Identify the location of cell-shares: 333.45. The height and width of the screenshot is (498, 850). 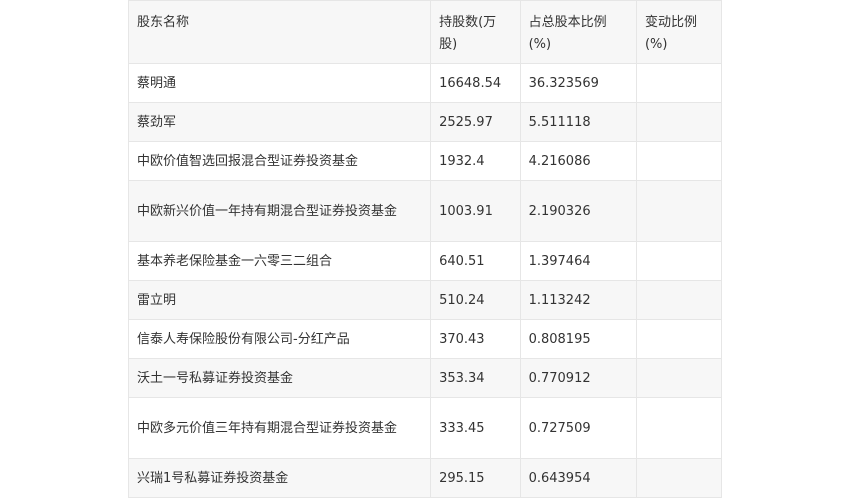
(475, 428).